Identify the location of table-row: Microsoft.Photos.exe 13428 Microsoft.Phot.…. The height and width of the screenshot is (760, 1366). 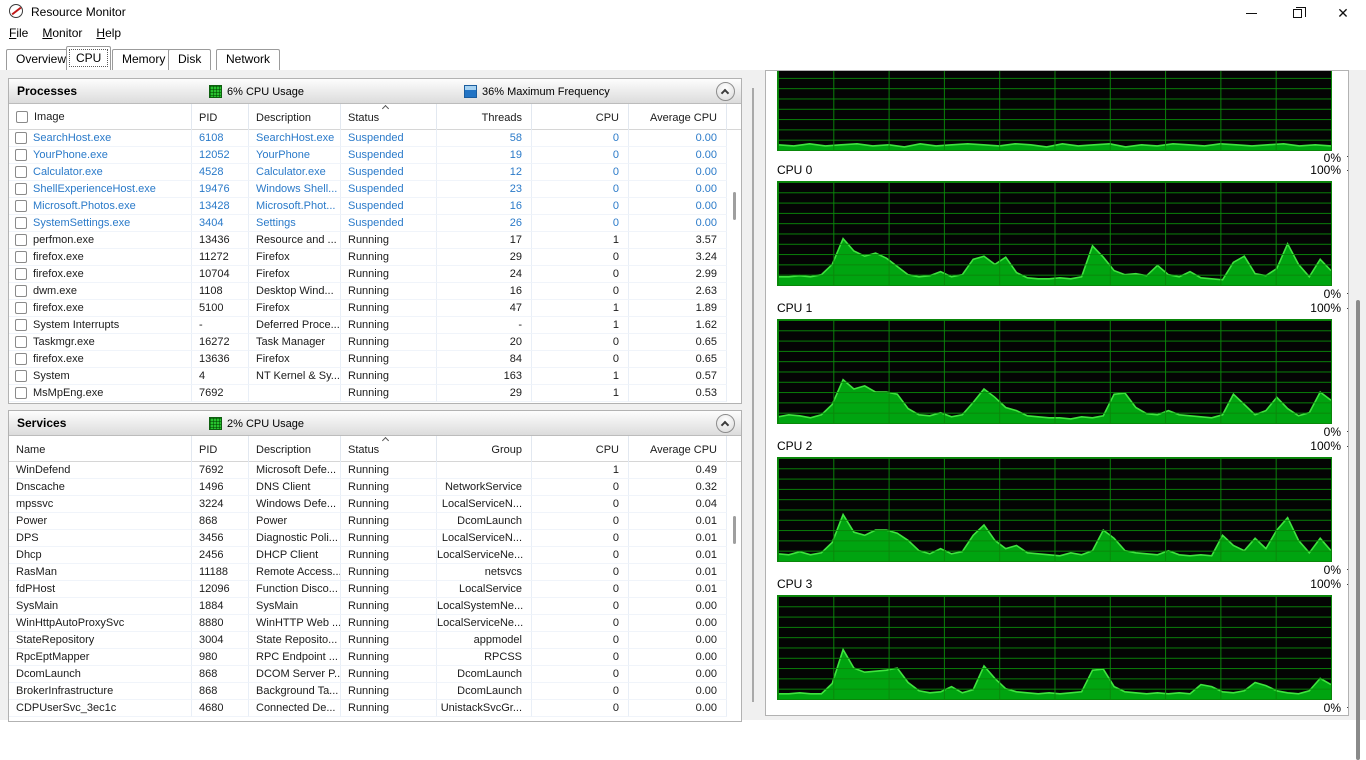
(375, 206).